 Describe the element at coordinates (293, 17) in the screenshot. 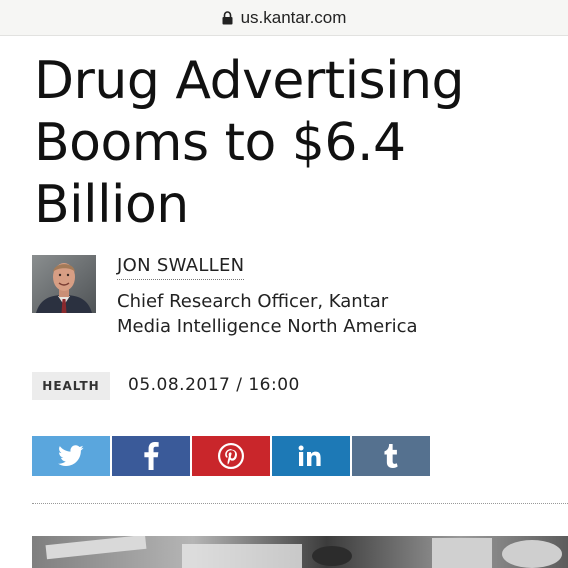

I see `url-text: us.kantar.com` at that location.